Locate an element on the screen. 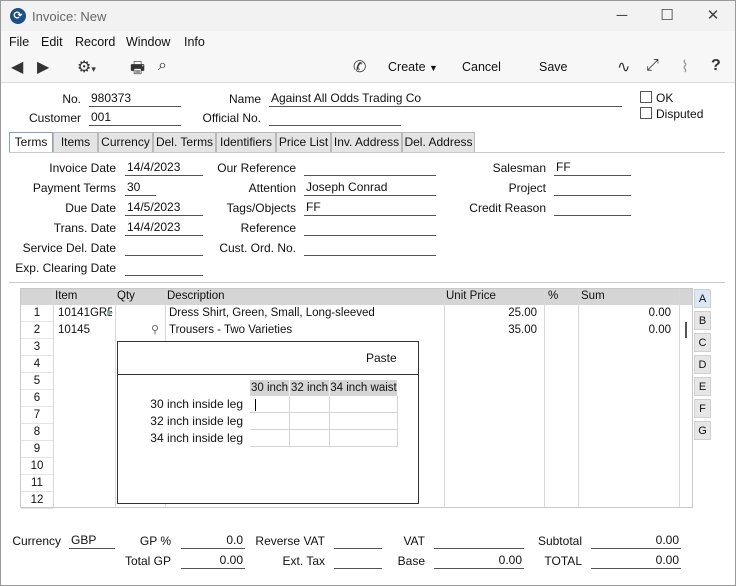 This screenshot has width=736, height=586. expand-icon: ⤢ is located at coordinates (652, 66).